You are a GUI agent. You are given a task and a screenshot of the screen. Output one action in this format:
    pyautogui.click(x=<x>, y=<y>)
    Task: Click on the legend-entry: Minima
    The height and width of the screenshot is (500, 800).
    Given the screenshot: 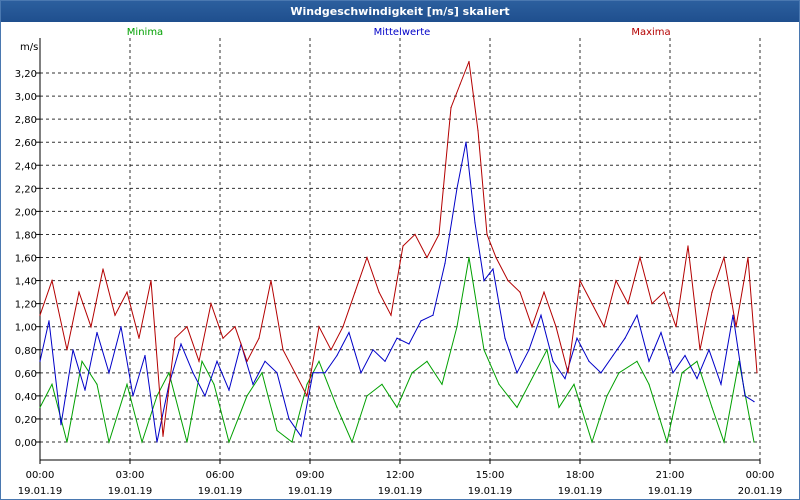 What is the action you would take?
    pyautogui.click(x=145, y=32)
    